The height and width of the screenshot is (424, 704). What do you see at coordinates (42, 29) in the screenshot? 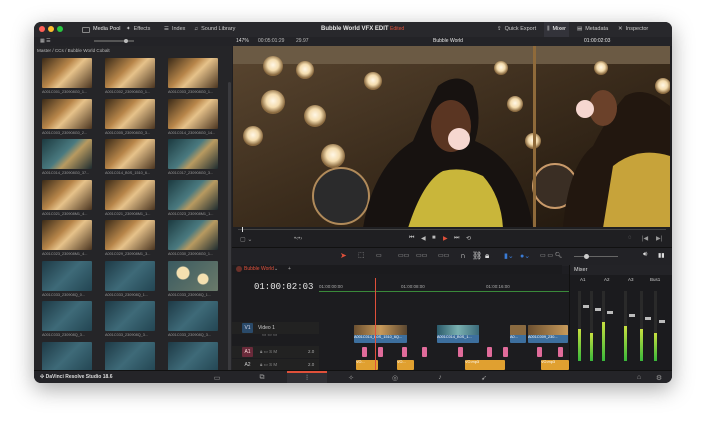
I see `close-window-button` at bounding box center [42, 29].